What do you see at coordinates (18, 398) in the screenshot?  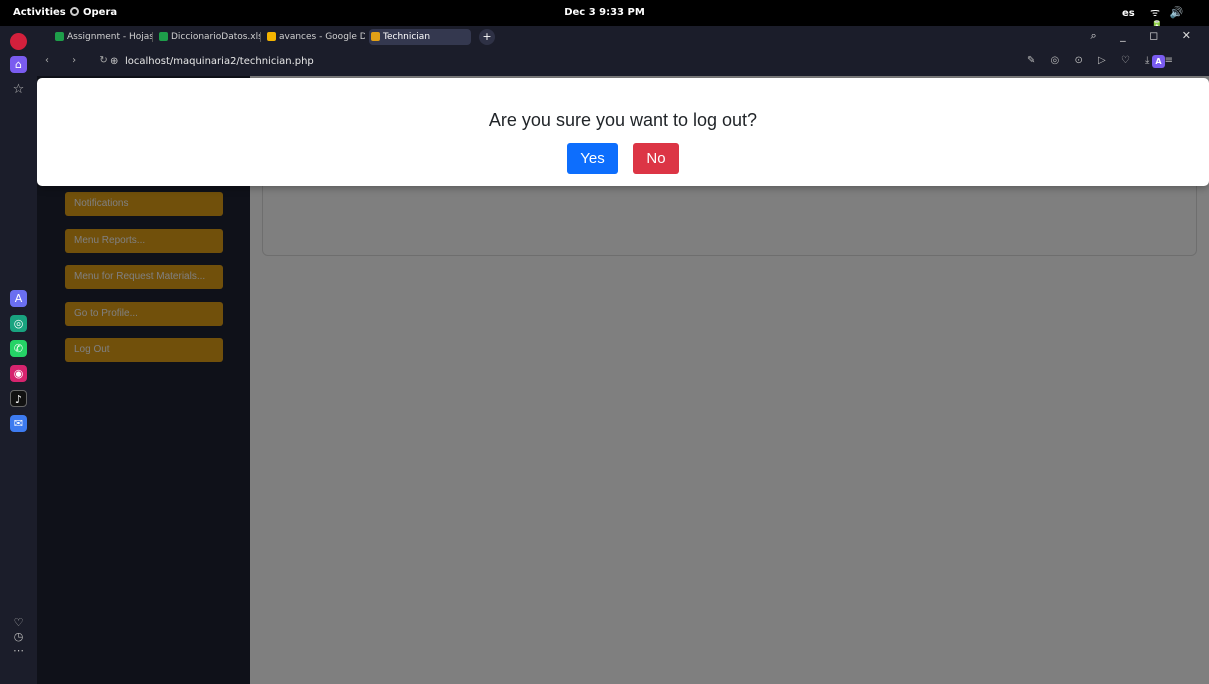 I see `tiktok-icon: ♪` at bounding box center [18, 398].